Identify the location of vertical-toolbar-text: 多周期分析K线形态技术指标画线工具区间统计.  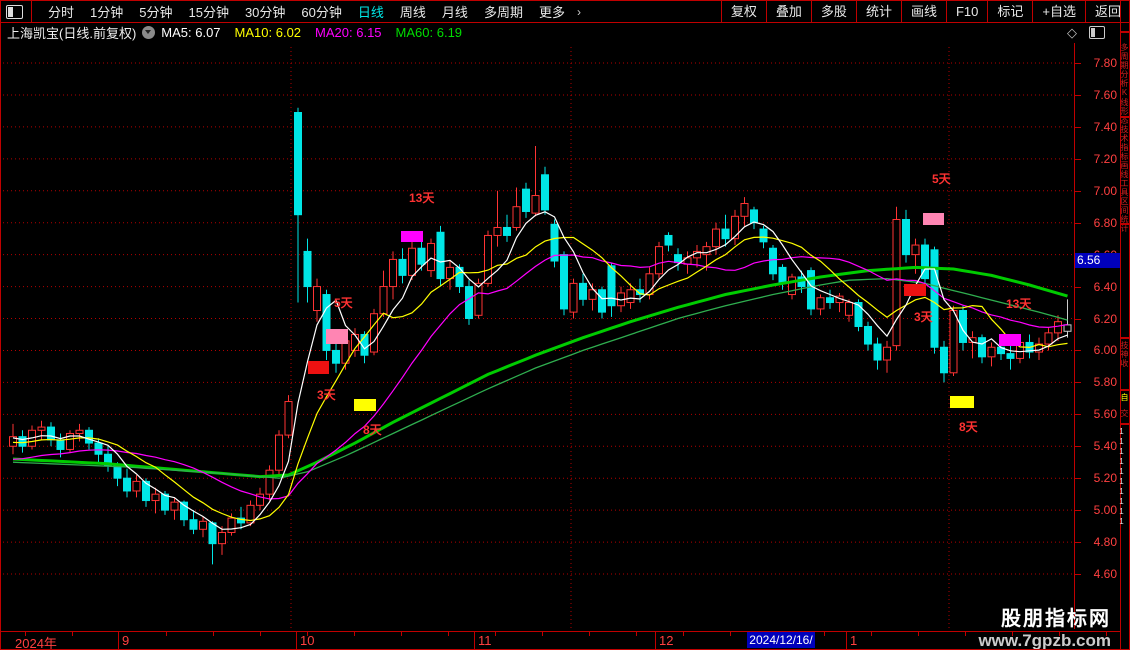
(1124, 138).